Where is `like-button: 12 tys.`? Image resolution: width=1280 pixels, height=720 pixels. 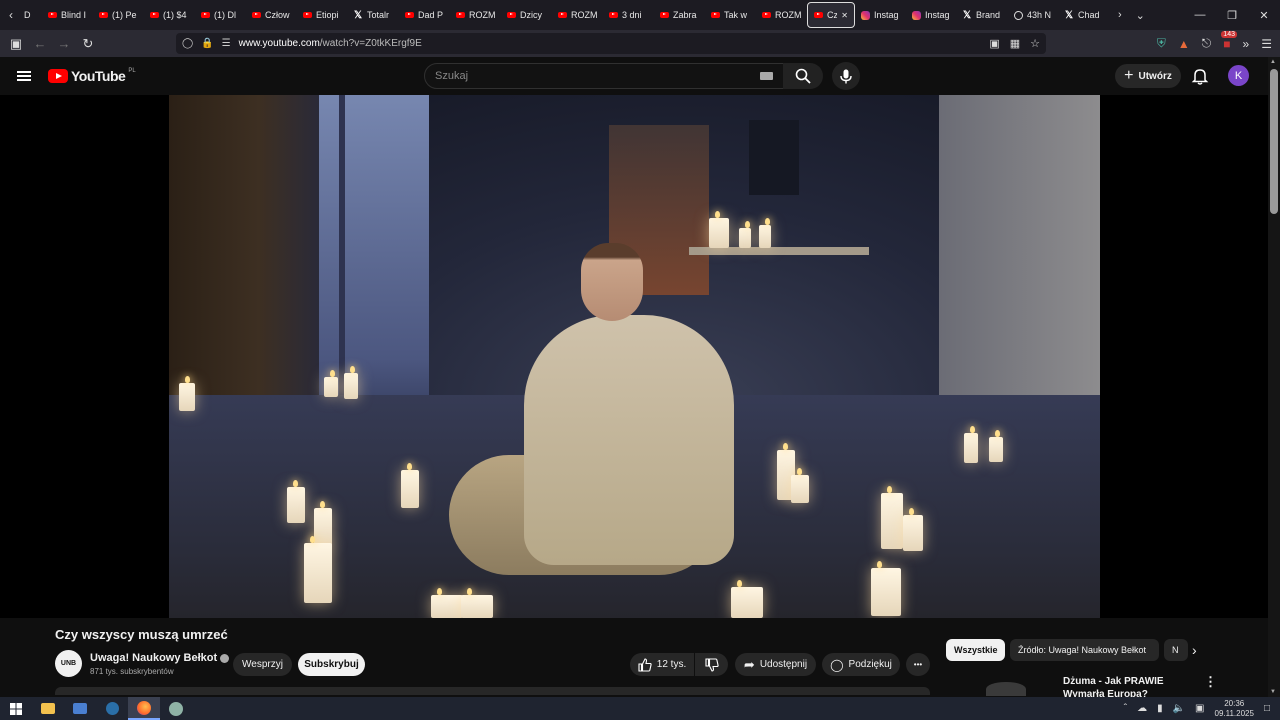
like-button: 12 tys. is located at coordinates (662, 664).